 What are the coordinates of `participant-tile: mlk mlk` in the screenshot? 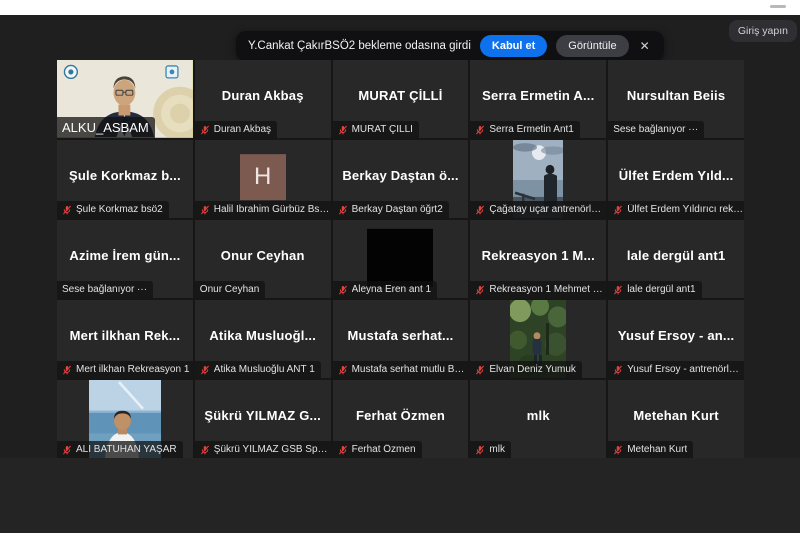 It's located at (538, 419).